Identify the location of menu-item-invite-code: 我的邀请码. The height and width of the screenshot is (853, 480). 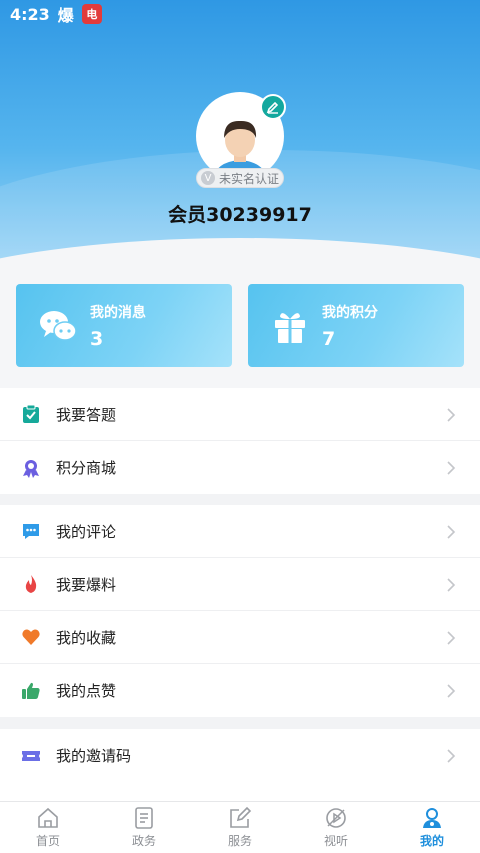
(240, 755).